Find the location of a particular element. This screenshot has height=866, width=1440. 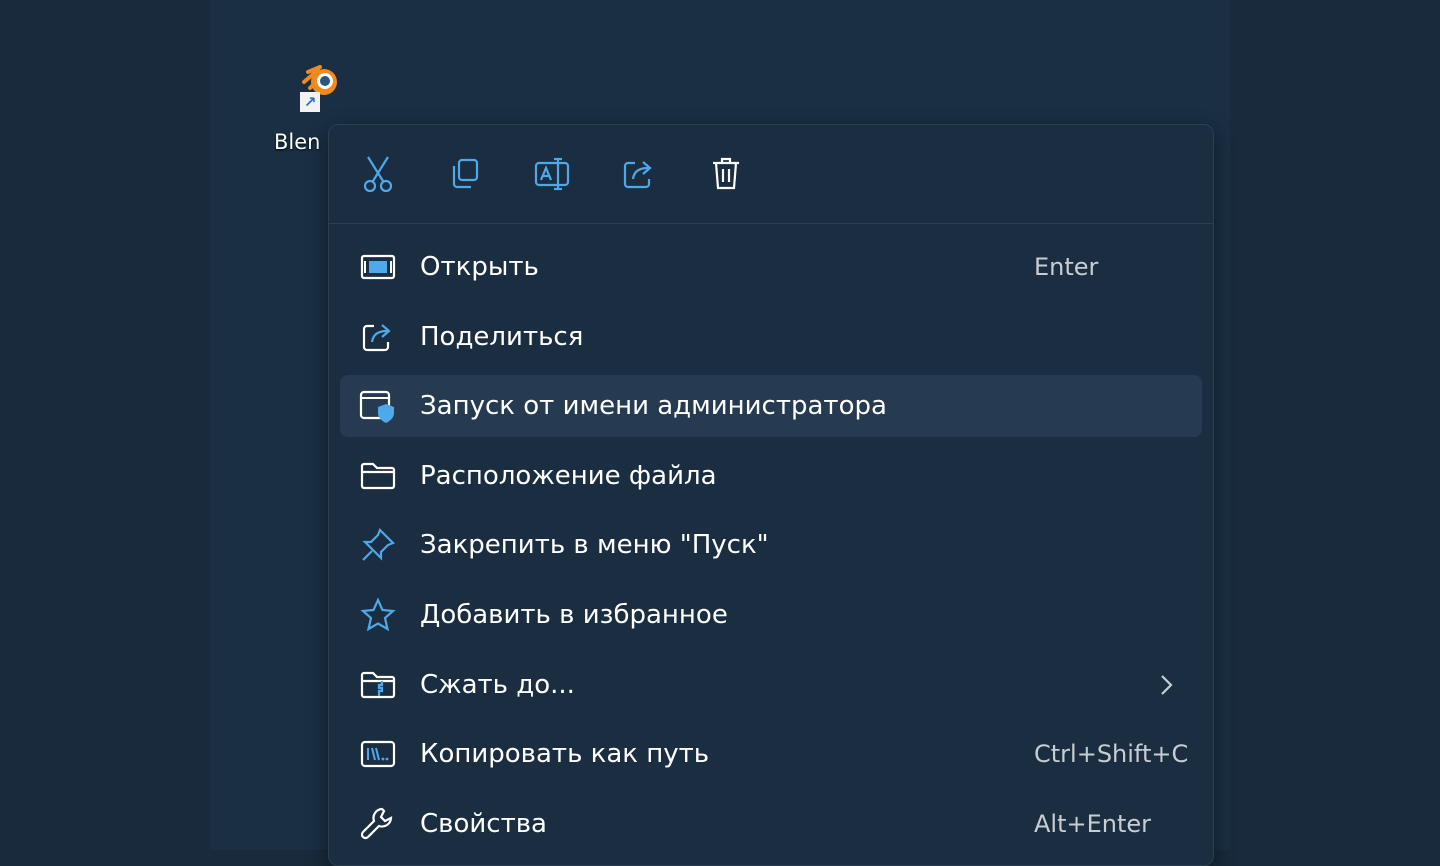

copy-button is located at coordinates (465, 174).